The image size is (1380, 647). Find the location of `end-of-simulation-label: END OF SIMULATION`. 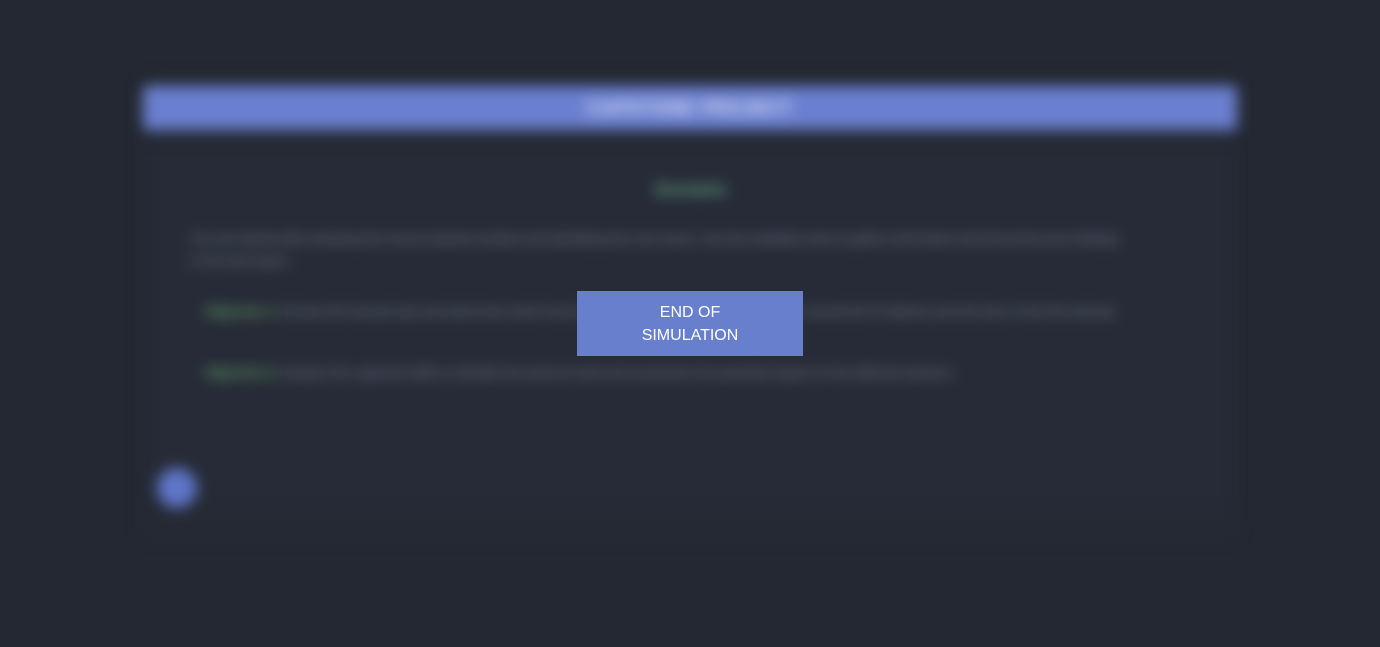

end-of-simulation-label: END OF SIMULATION is located at coordinates (690, 323).